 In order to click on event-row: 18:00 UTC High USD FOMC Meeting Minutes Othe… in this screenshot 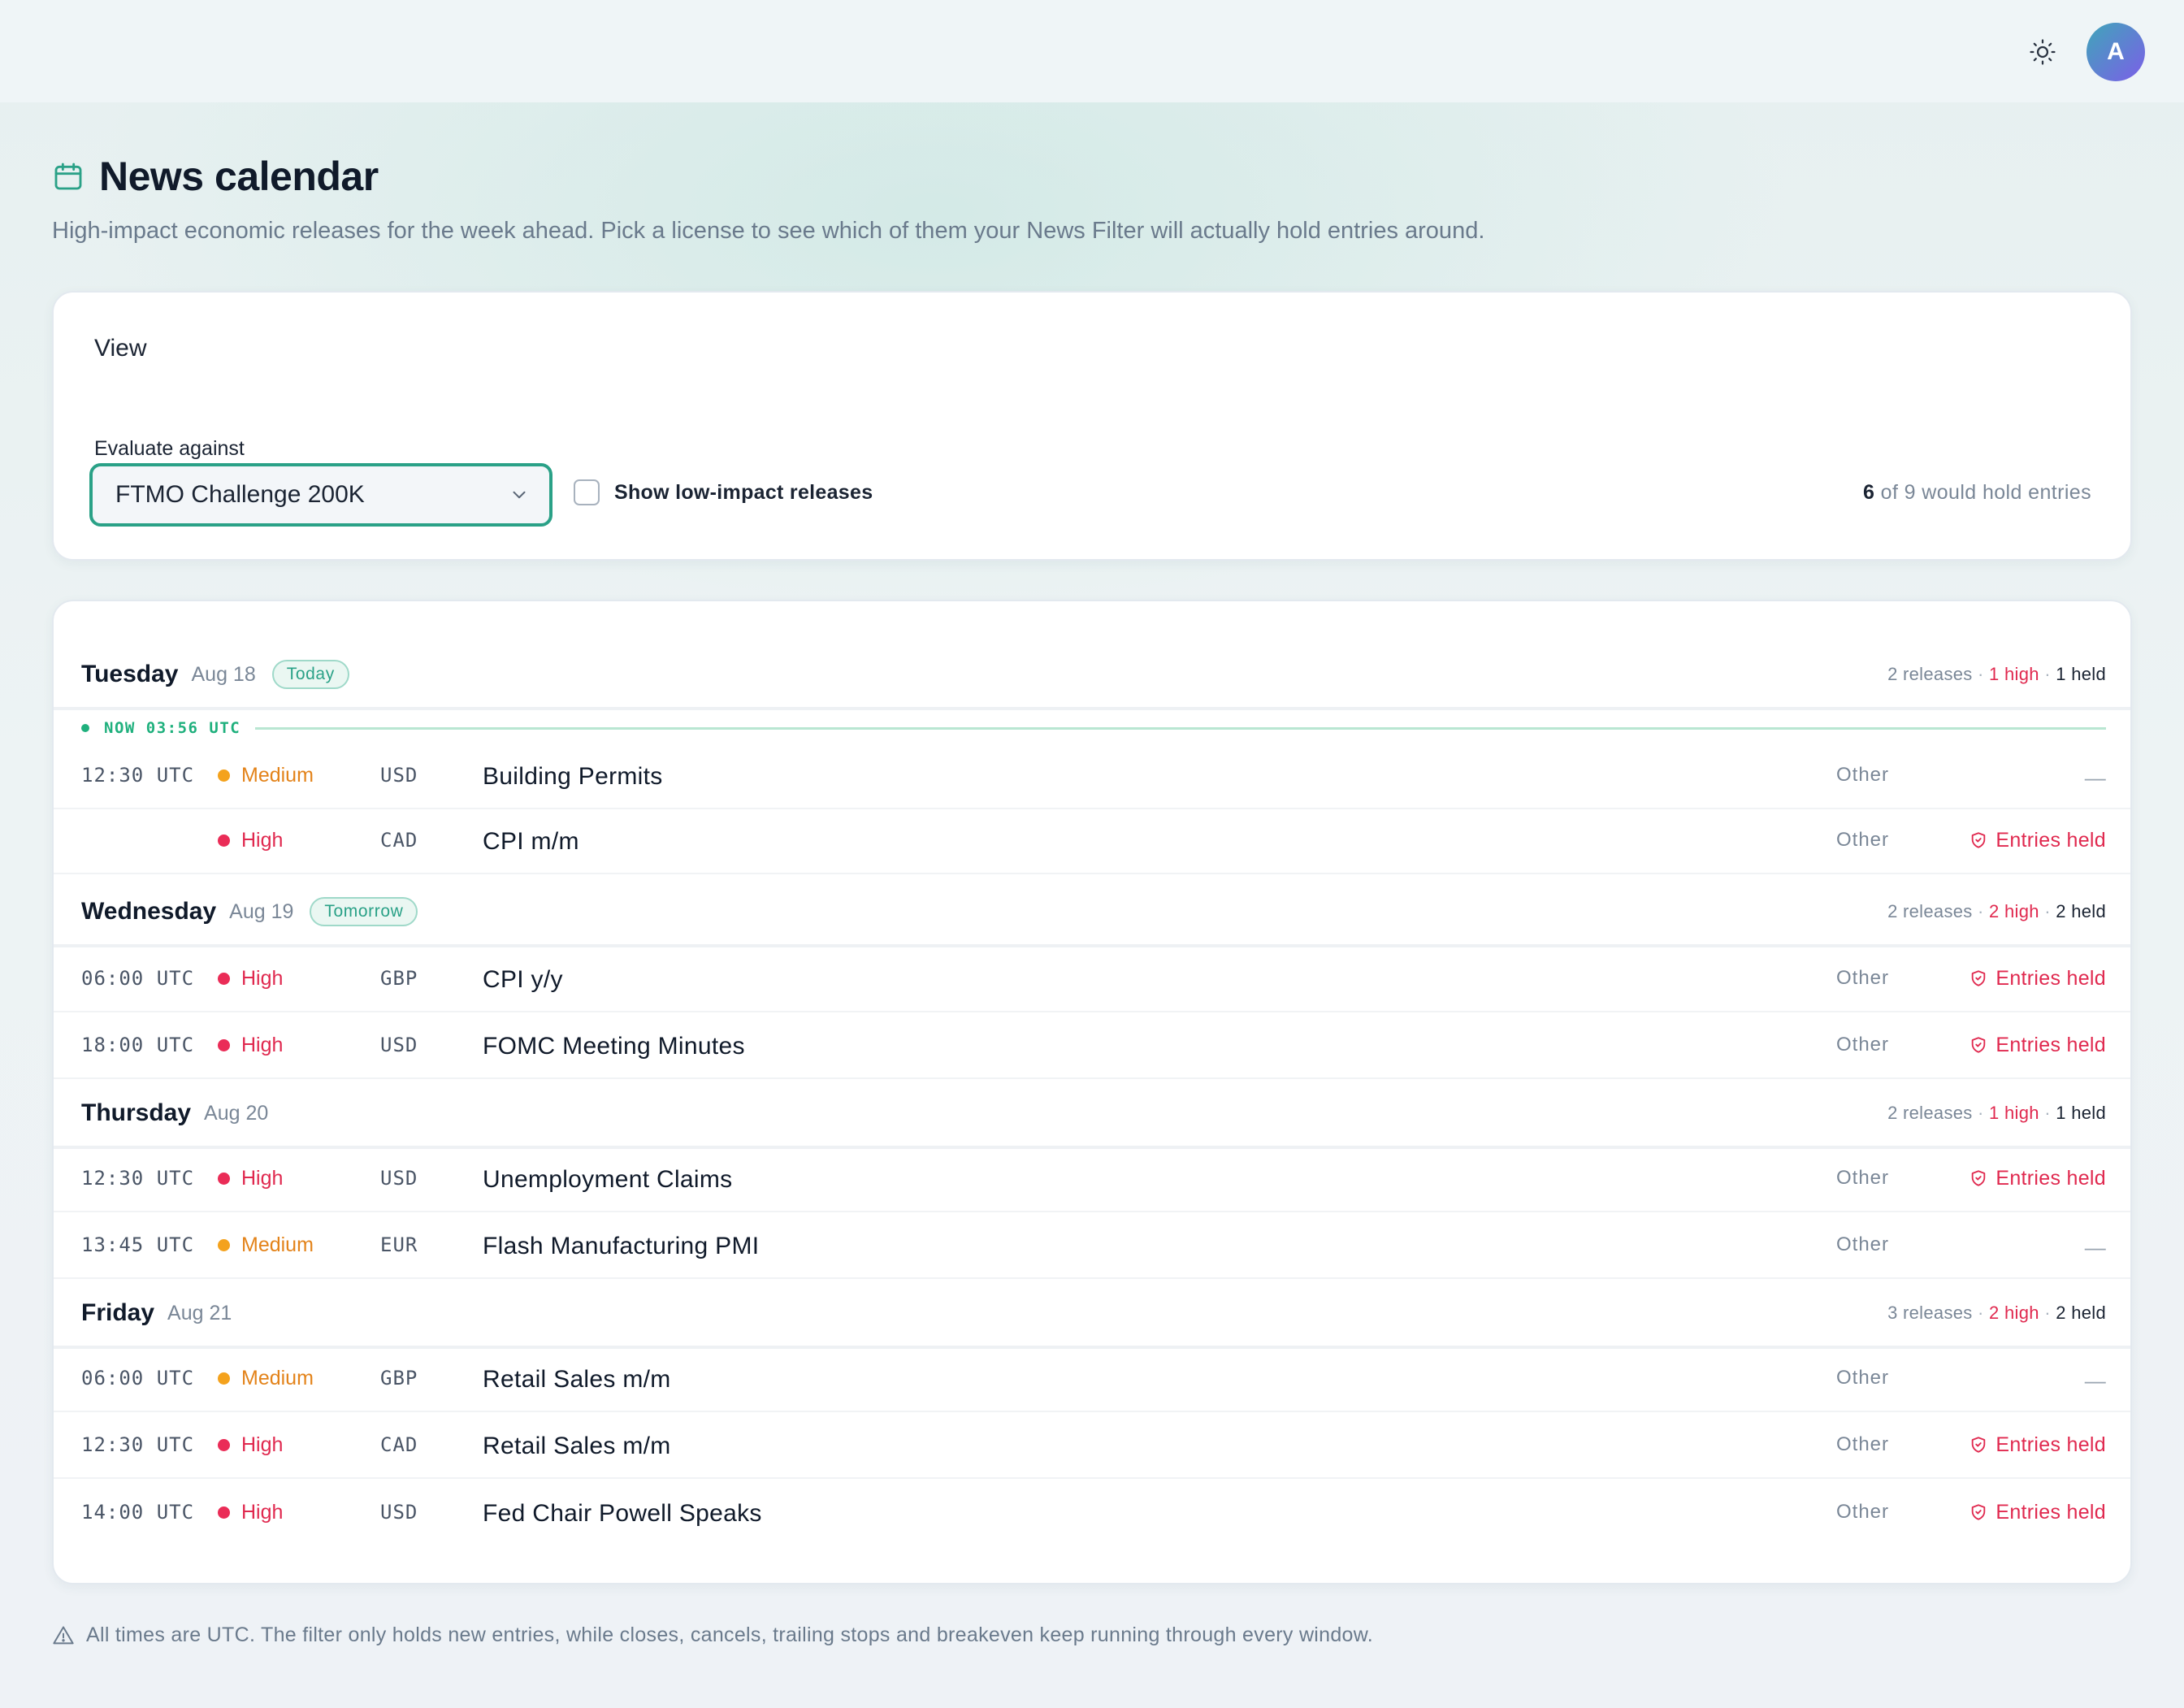, I will do `click(1092, 1045)`.